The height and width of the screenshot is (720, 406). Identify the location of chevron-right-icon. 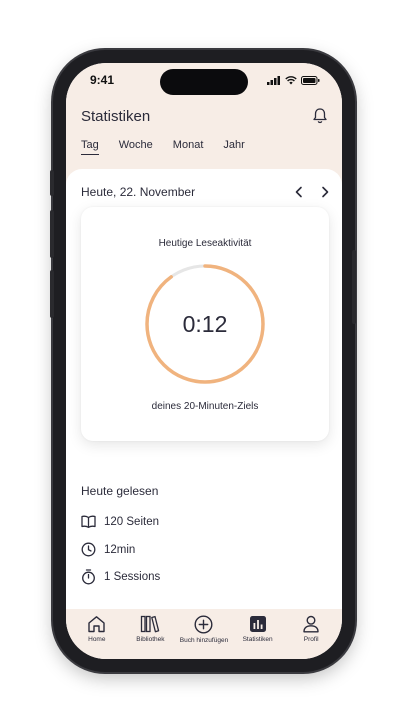
(325, 192).